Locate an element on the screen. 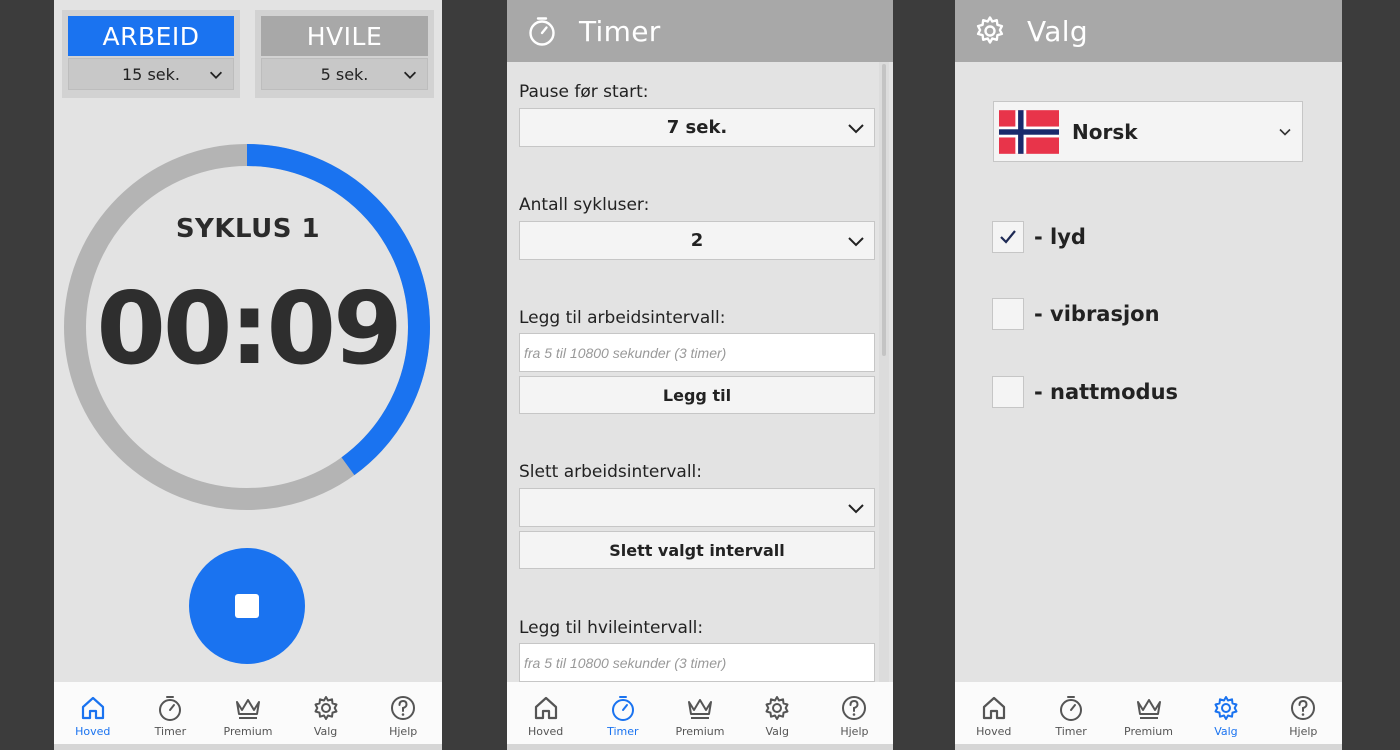 This screenshot has height=750, width=1400. cycles-select: 2 is located at coordinates (697, 240).